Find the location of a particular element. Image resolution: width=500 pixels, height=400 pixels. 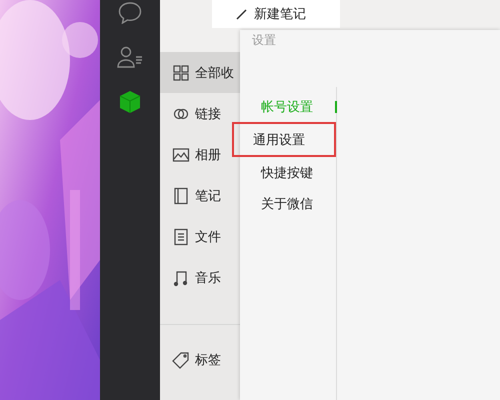

settings-menu-item: 关于微信 is located at coordinates (288, 203).